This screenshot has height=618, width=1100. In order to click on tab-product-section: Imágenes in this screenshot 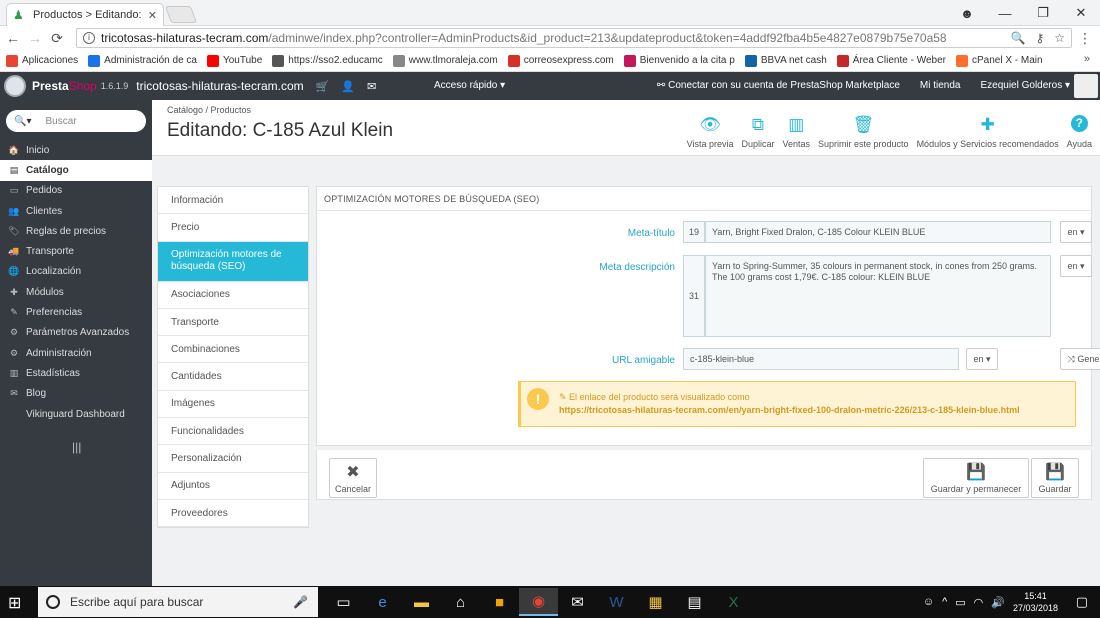, I will do `click(233, 405)`.